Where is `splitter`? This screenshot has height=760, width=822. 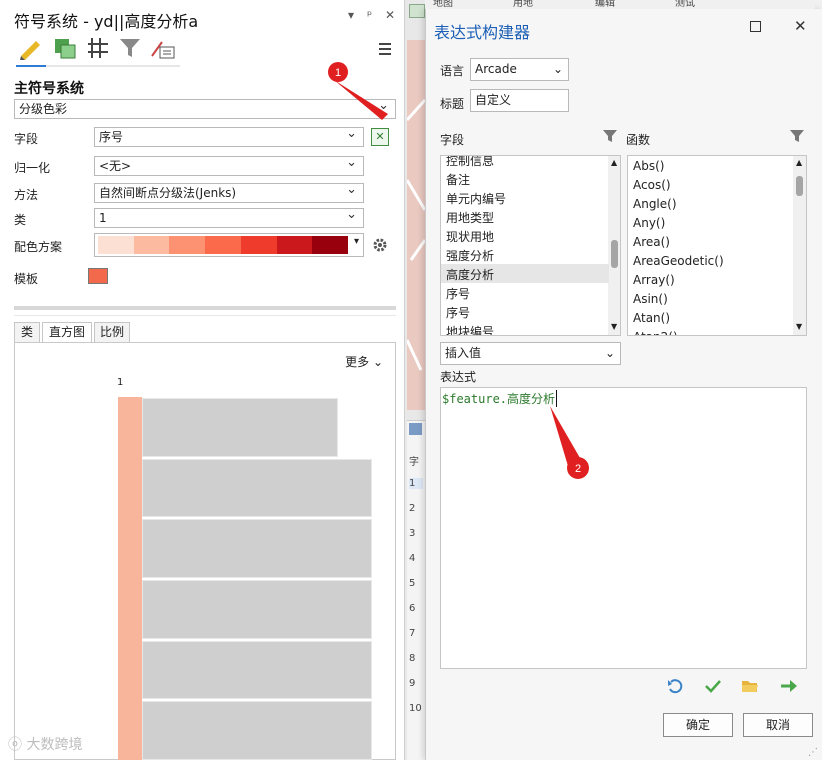 splitter is located at coordinates (205, 311).